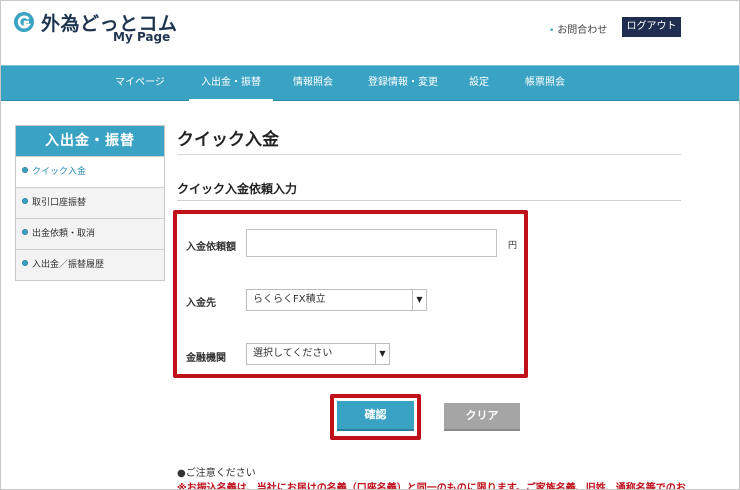 This screenshot has height=490, width=740. I want to click on amount-unit: 円, so click(513, 246).